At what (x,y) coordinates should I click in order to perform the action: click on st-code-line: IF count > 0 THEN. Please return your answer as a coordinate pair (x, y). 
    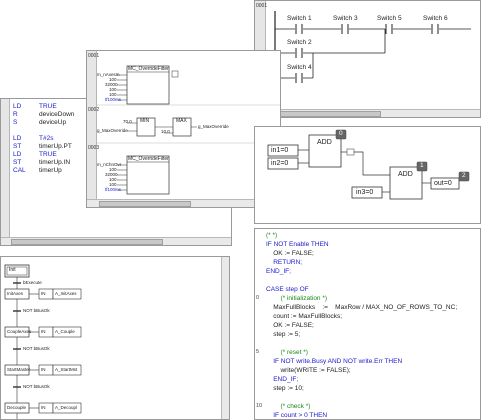
    Looking at the image, I should click on (296, 415).